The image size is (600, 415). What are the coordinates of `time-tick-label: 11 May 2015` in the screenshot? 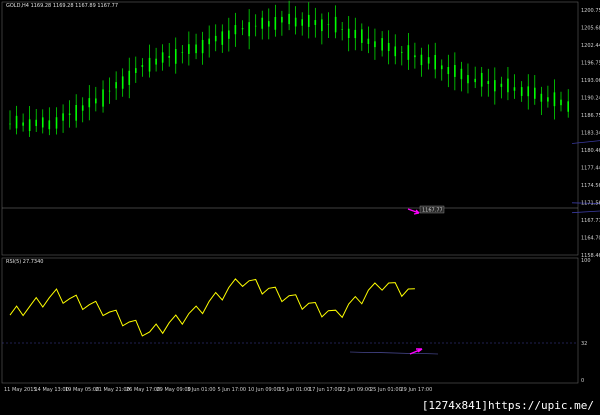 It's located at (20, 390).